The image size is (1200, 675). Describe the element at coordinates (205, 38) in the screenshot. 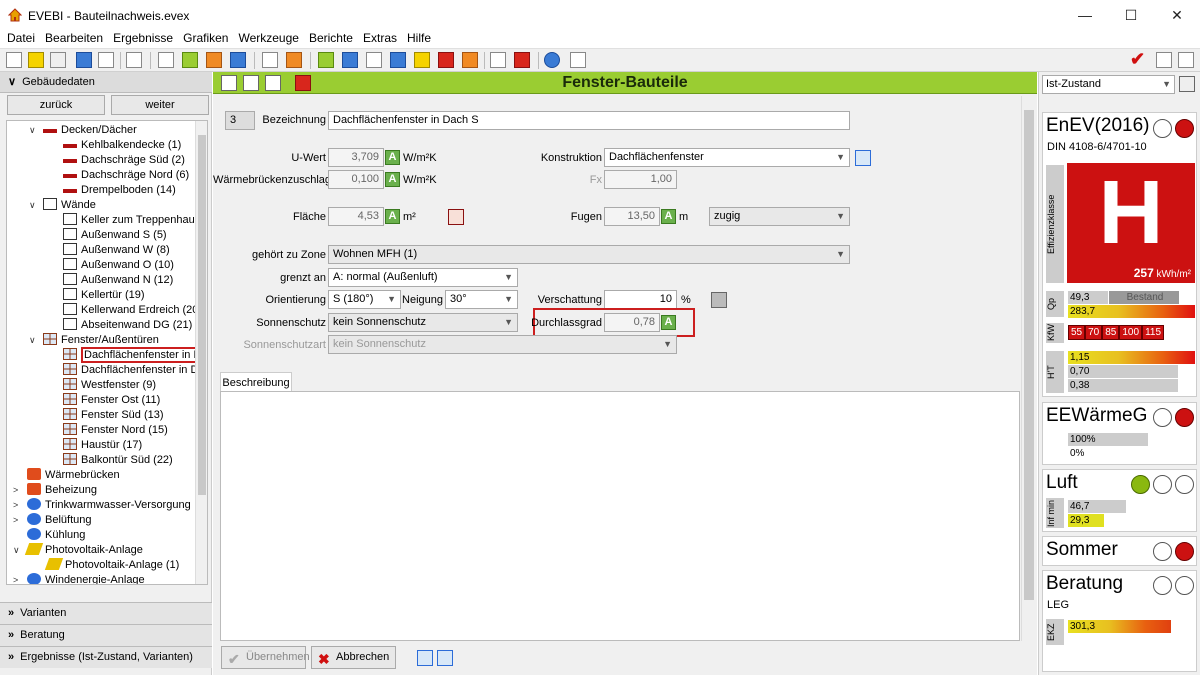

I see `menu-grafiken: Grafiken` at that location.